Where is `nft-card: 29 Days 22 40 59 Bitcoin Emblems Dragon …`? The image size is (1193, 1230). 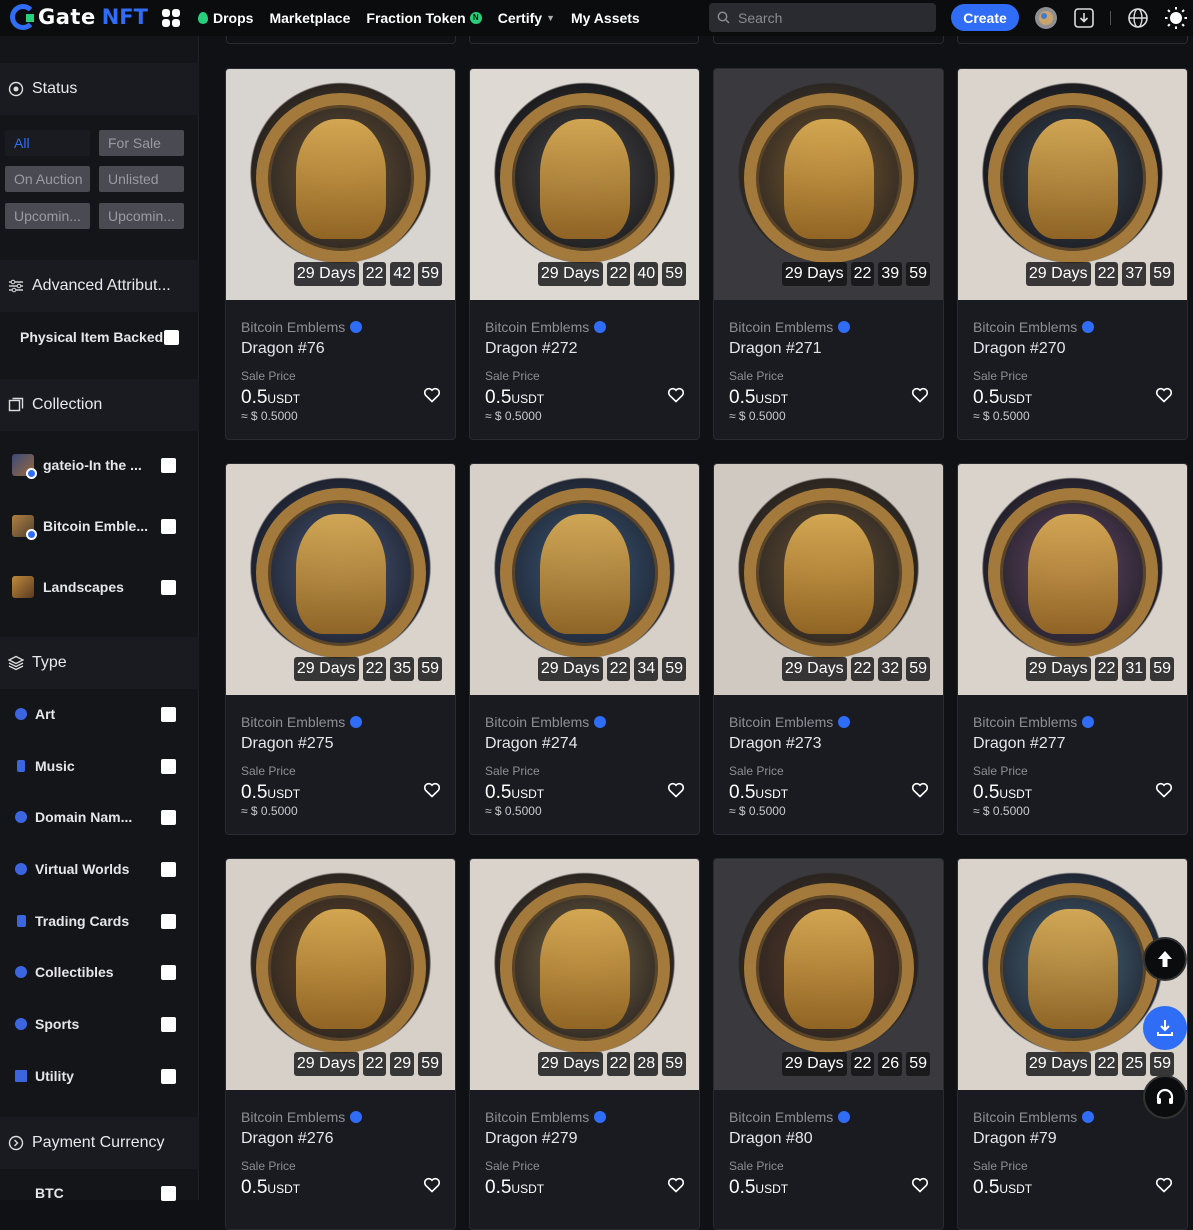
nft-card: 29 Days 22 40 59 Bitcoin Emblems Dragon … is located at coordinates (584, 254).